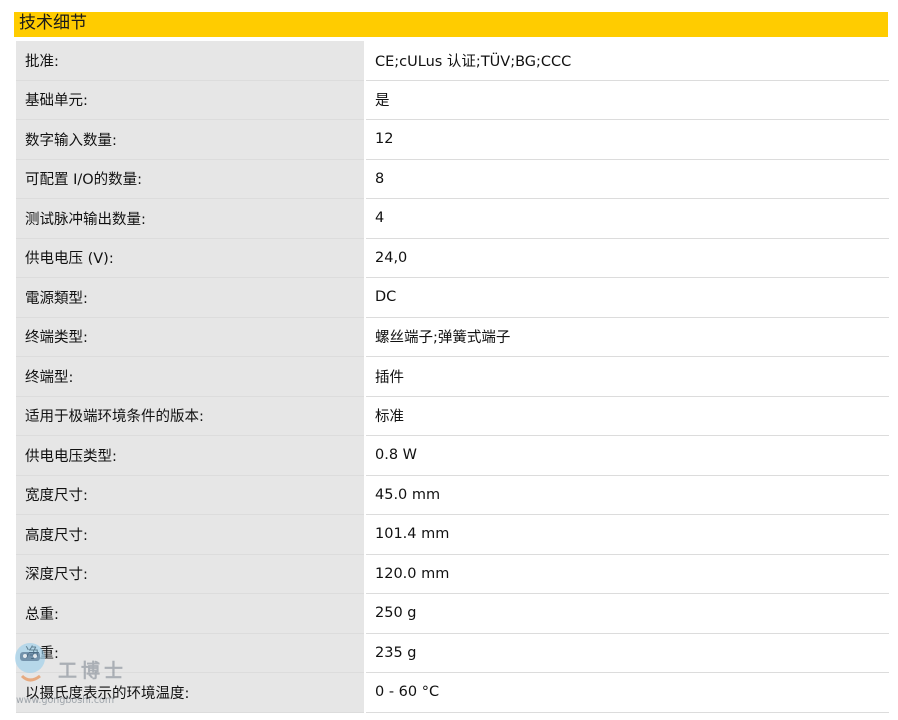 This screenshot has height=720, width=898. I want to click on spec-value: 标准, so click(627, 416).